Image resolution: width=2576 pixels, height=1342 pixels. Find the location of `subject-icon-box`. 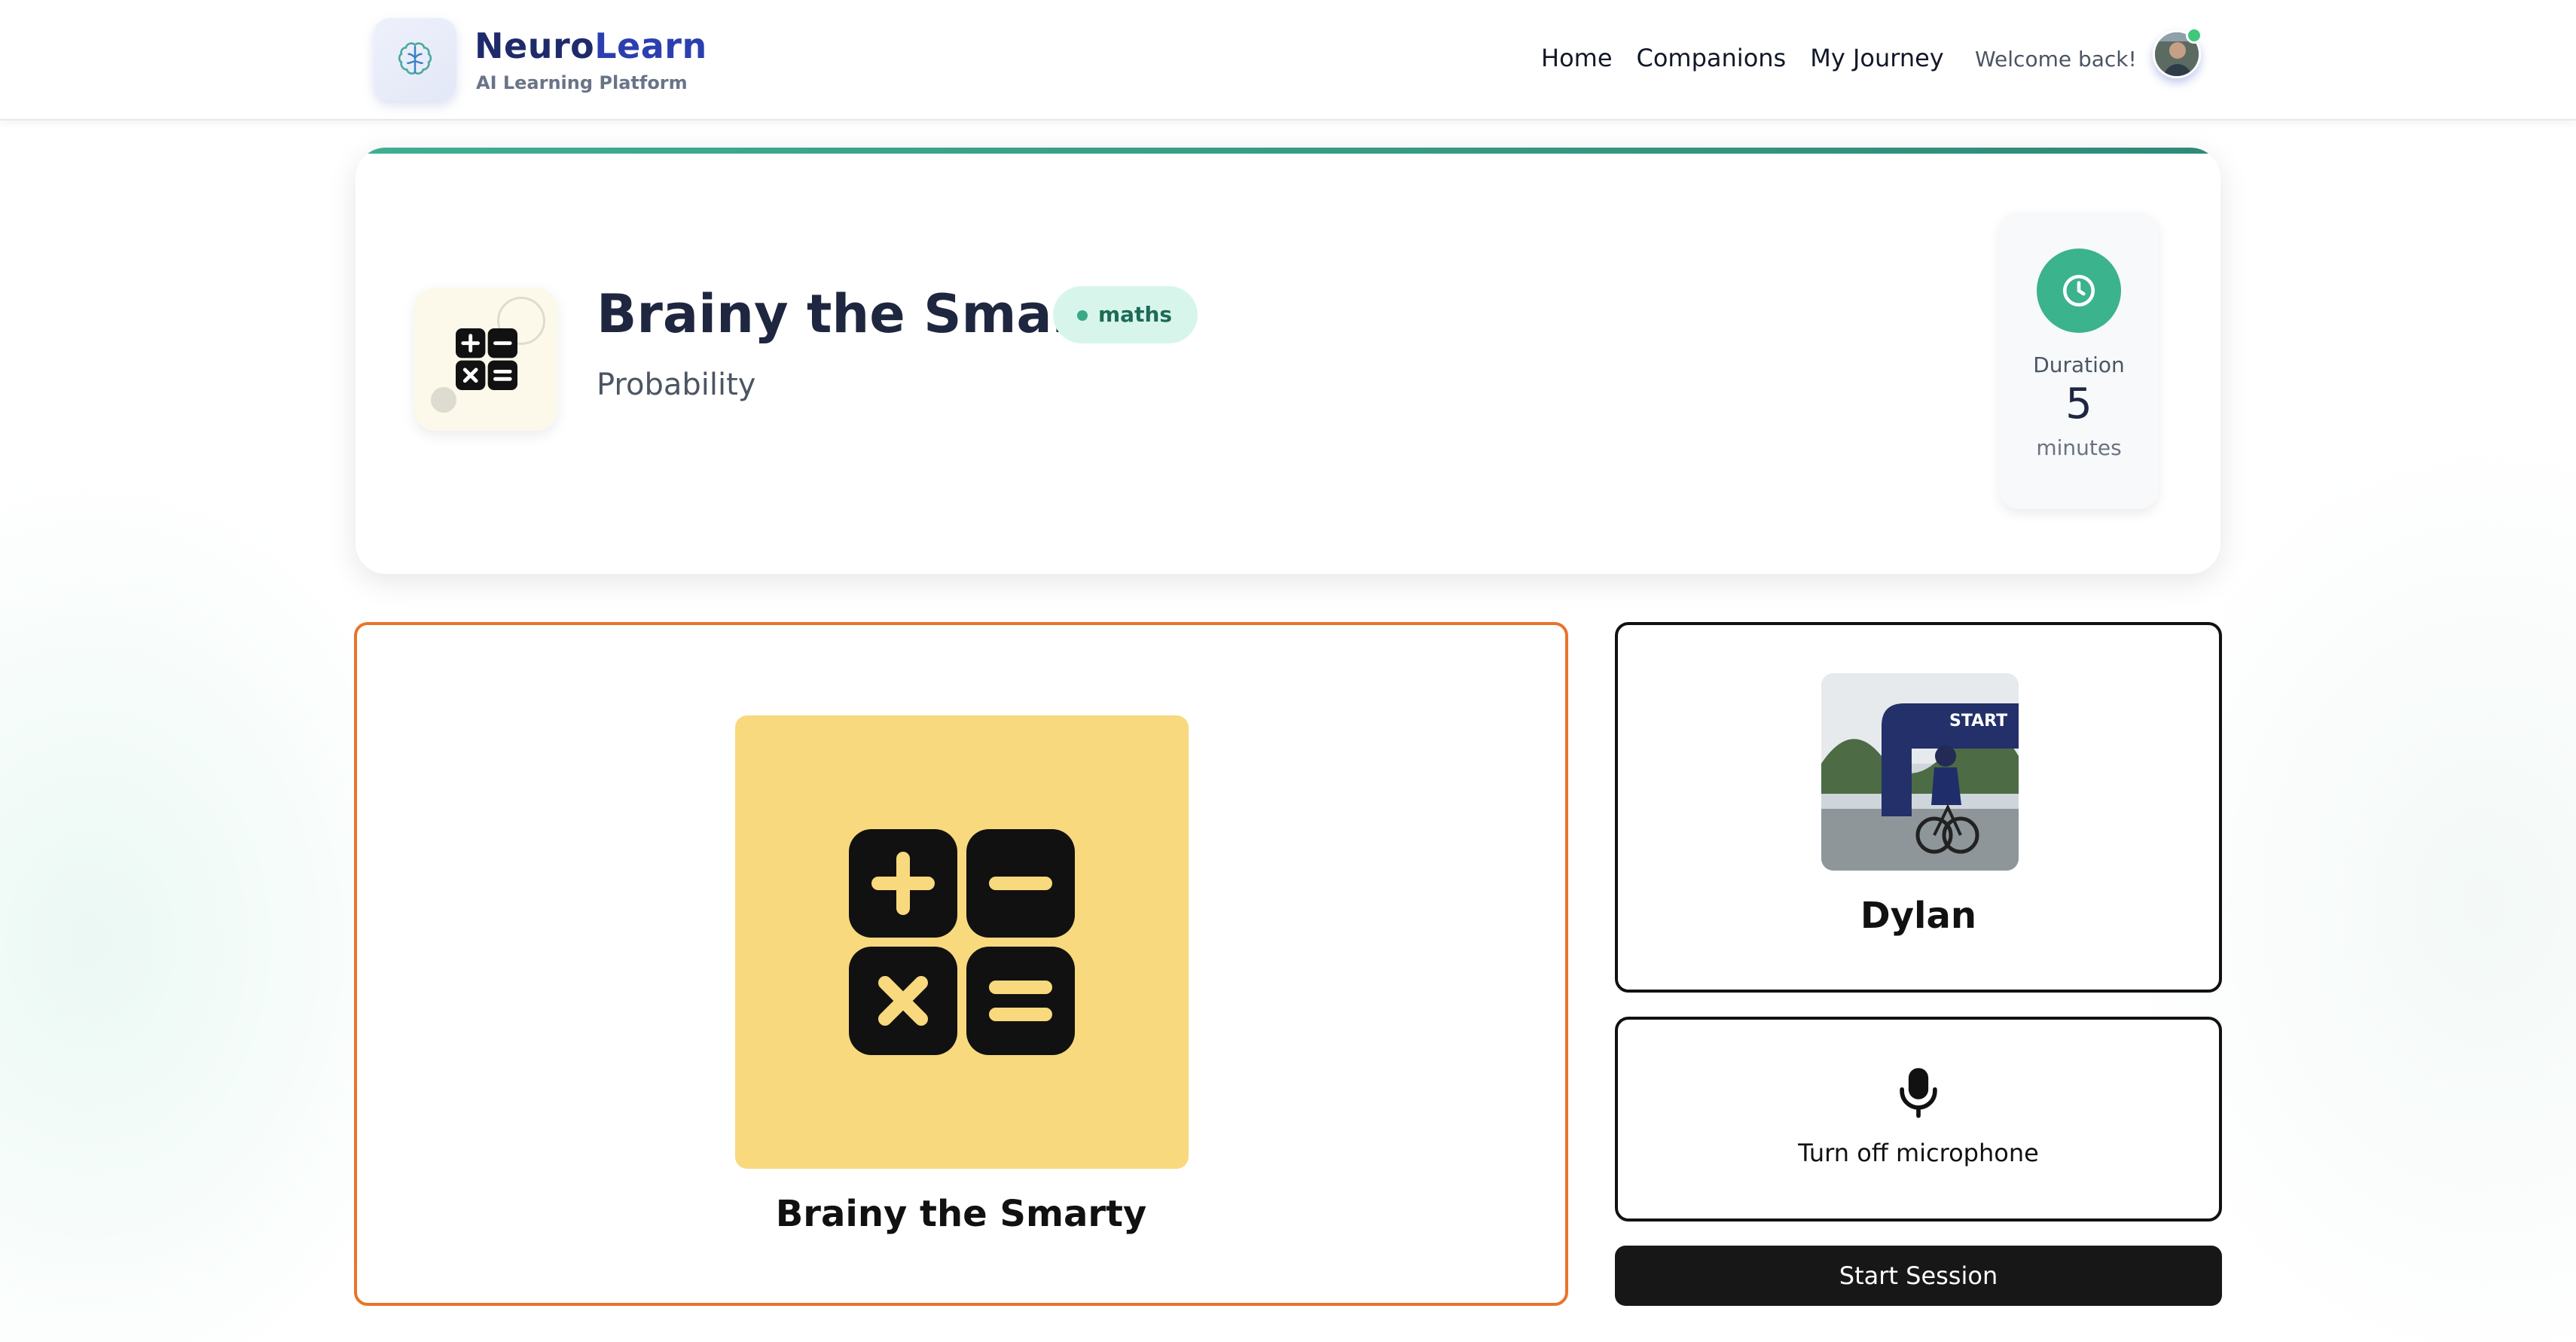

subject-icon-box is located at coordinates (486, 359).